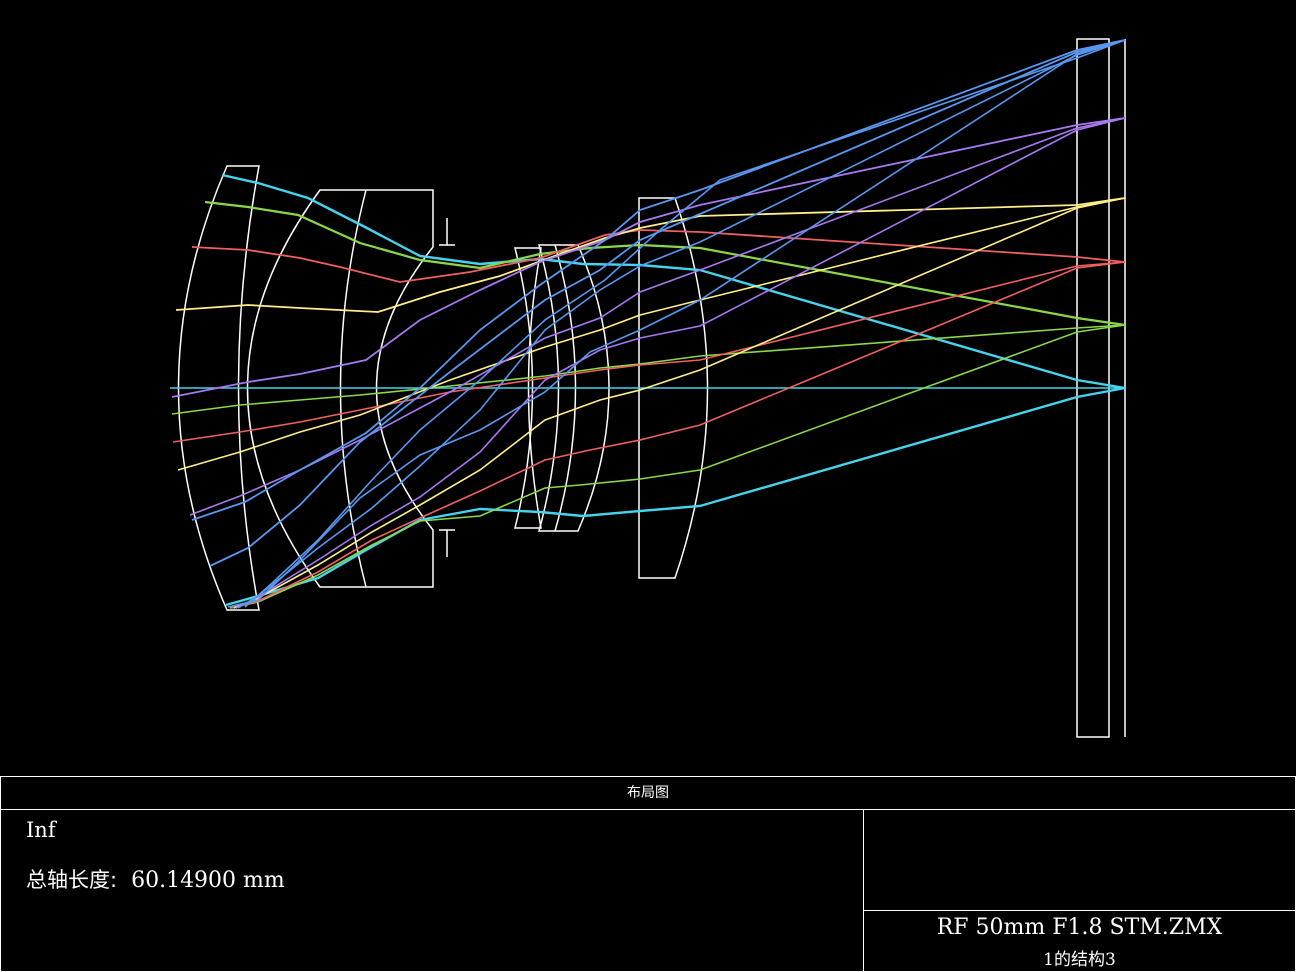  Describe the element at coordinates (72, 880) in the screenshot. I see `axis-length-label: 总轴长度:` at that location.